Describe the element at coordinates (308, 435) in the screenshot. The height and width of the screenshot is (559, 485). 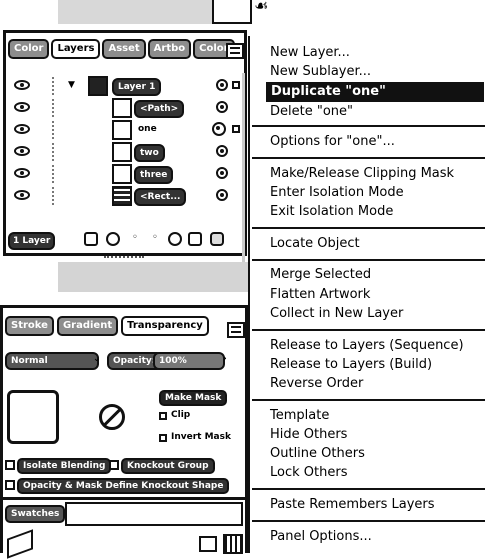
I see `menu-item-hide-others: Hide Others` at that location.